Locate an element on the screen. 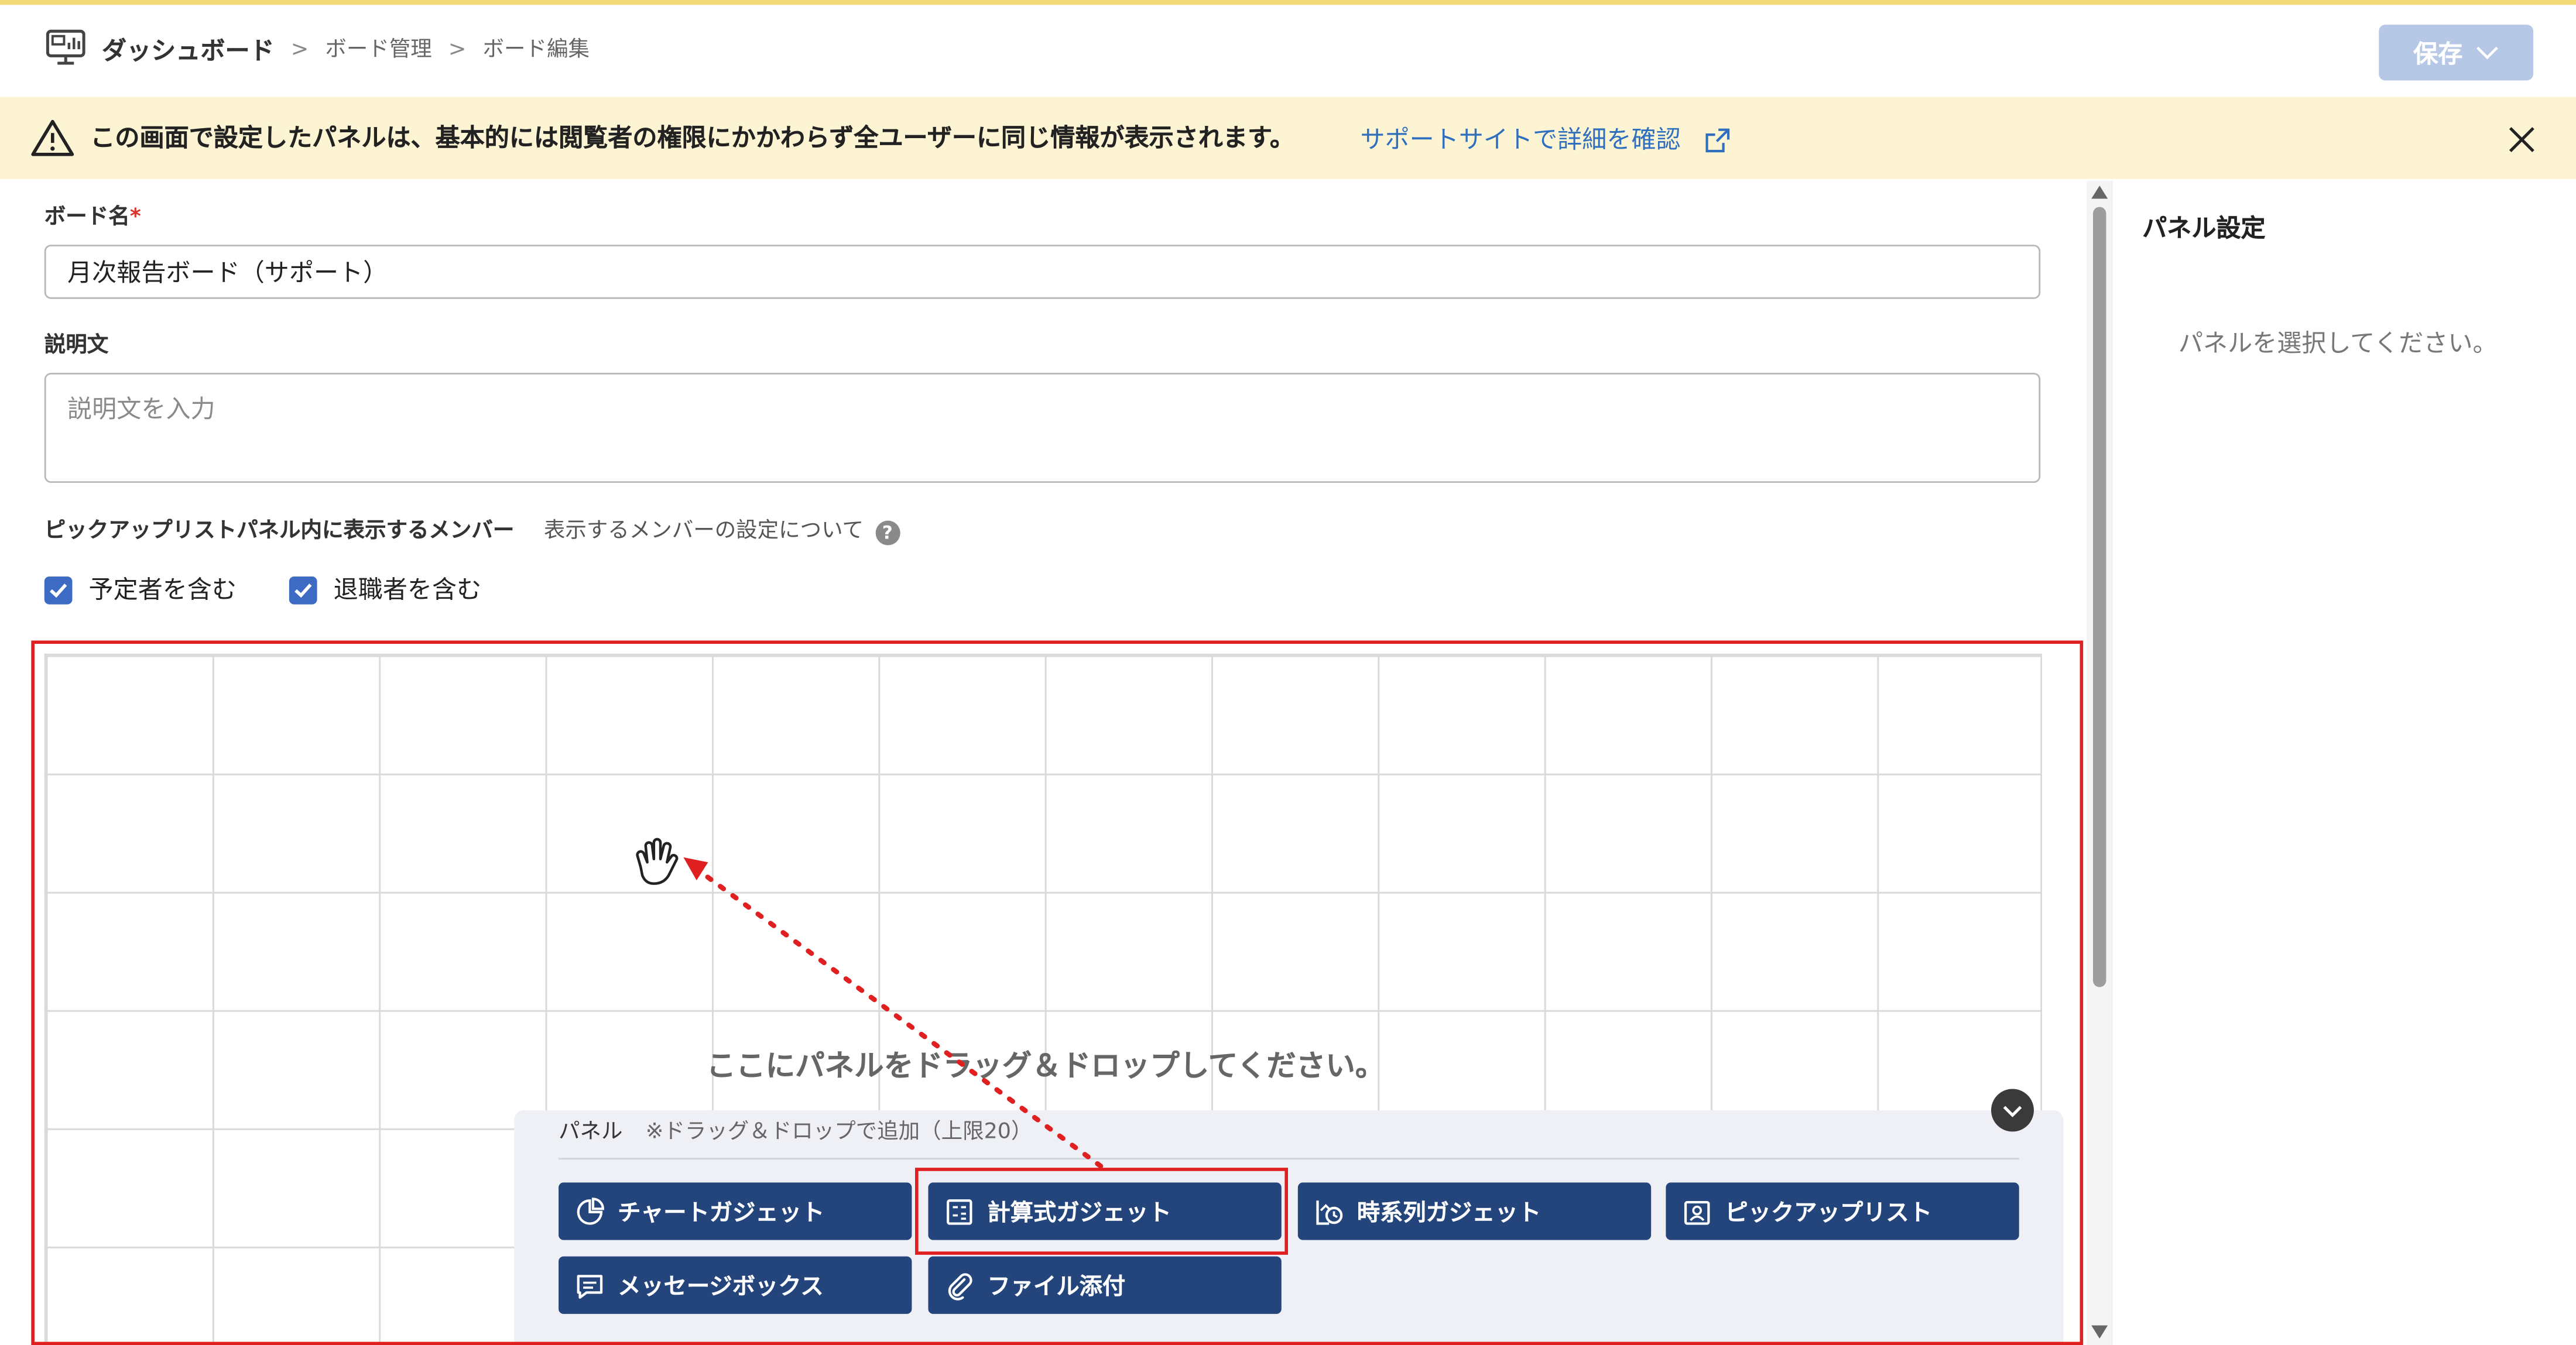 The width and height of the screenshot is (2576, 1345). breadcrumb-root: ダッシュボード is located at coordinates (188, 51).